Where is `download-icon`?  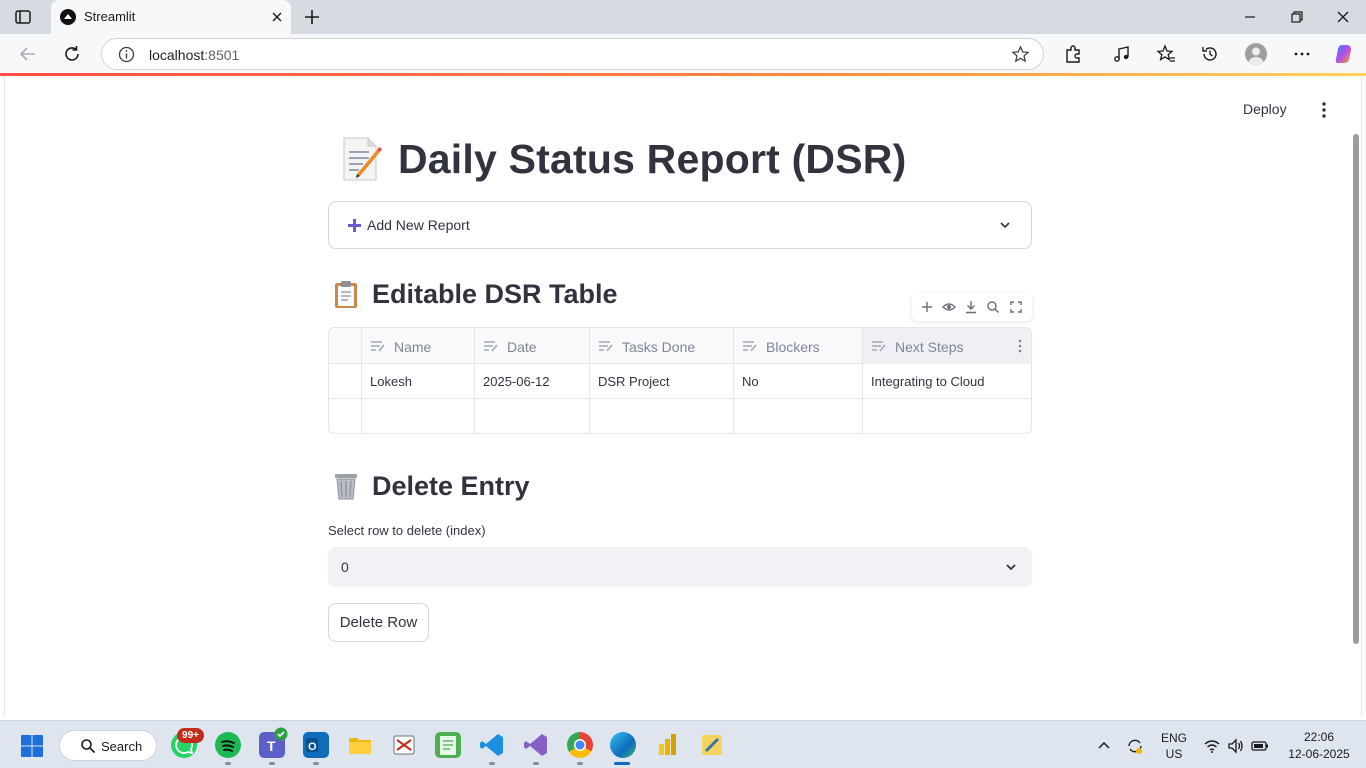
download-icon is located at coordinates (971, 307).